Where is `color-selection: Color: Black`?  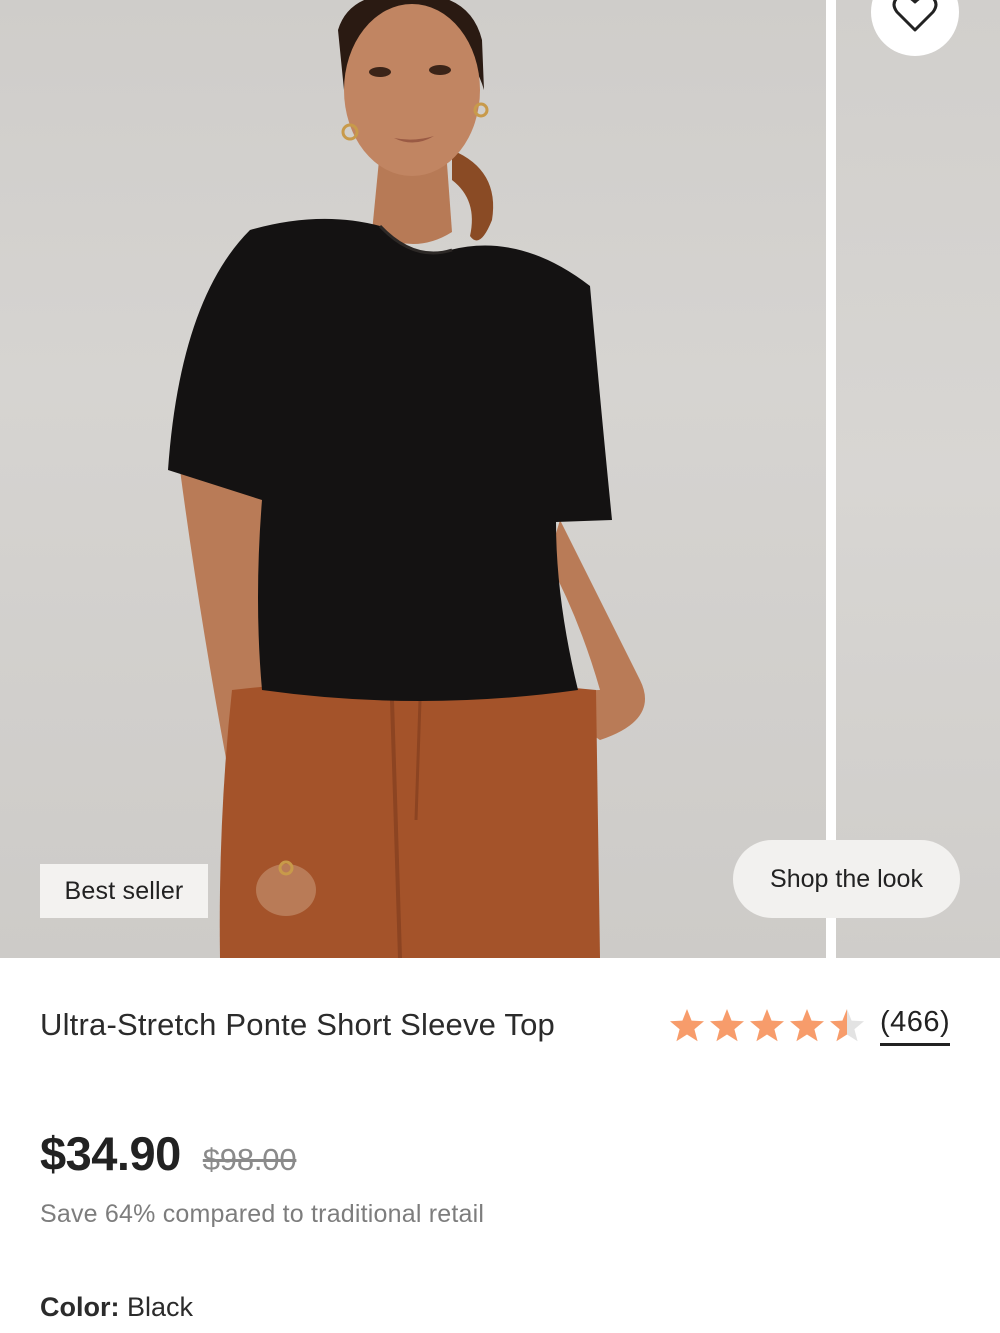
color-selection: Color: Black is located at coordinates (116, 1307).